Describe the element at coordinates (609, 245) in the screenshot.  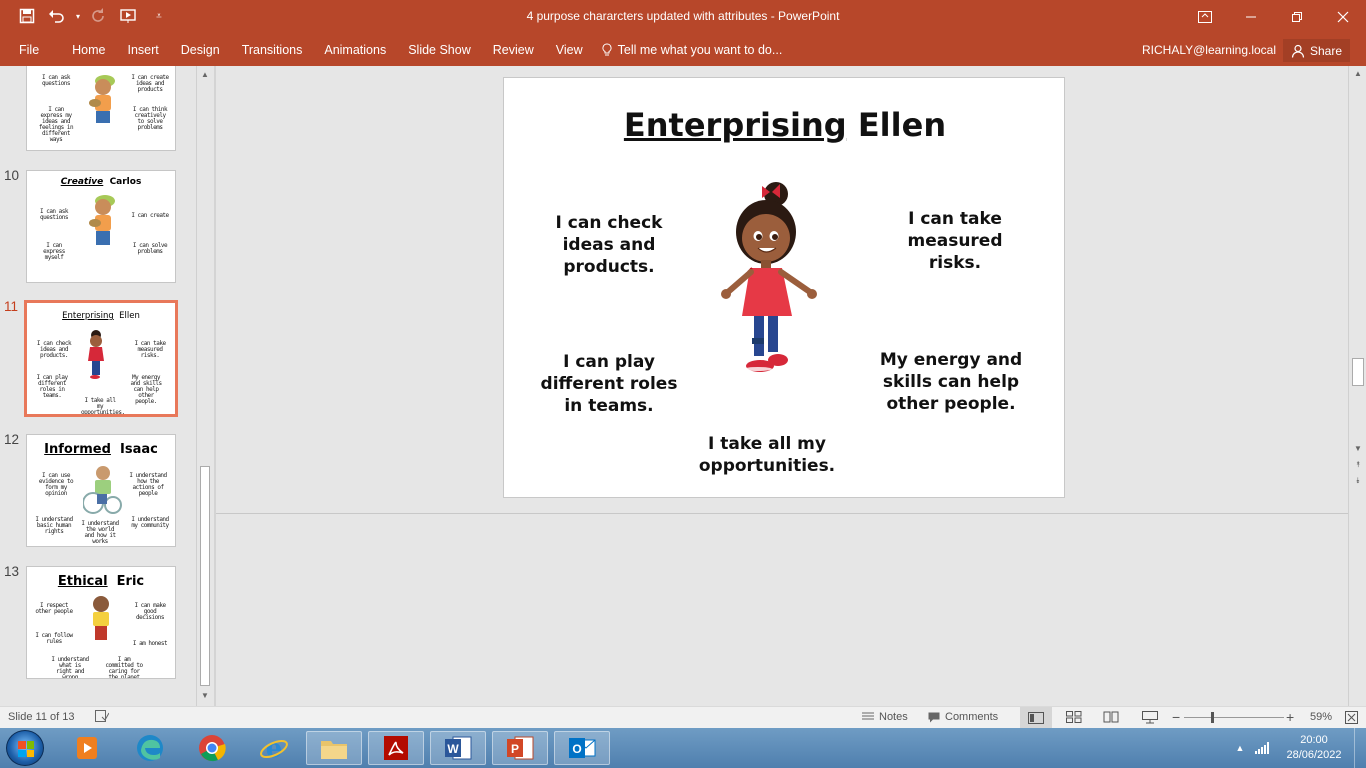
I see `text-top-left: I can check ideas and products.` at that location.